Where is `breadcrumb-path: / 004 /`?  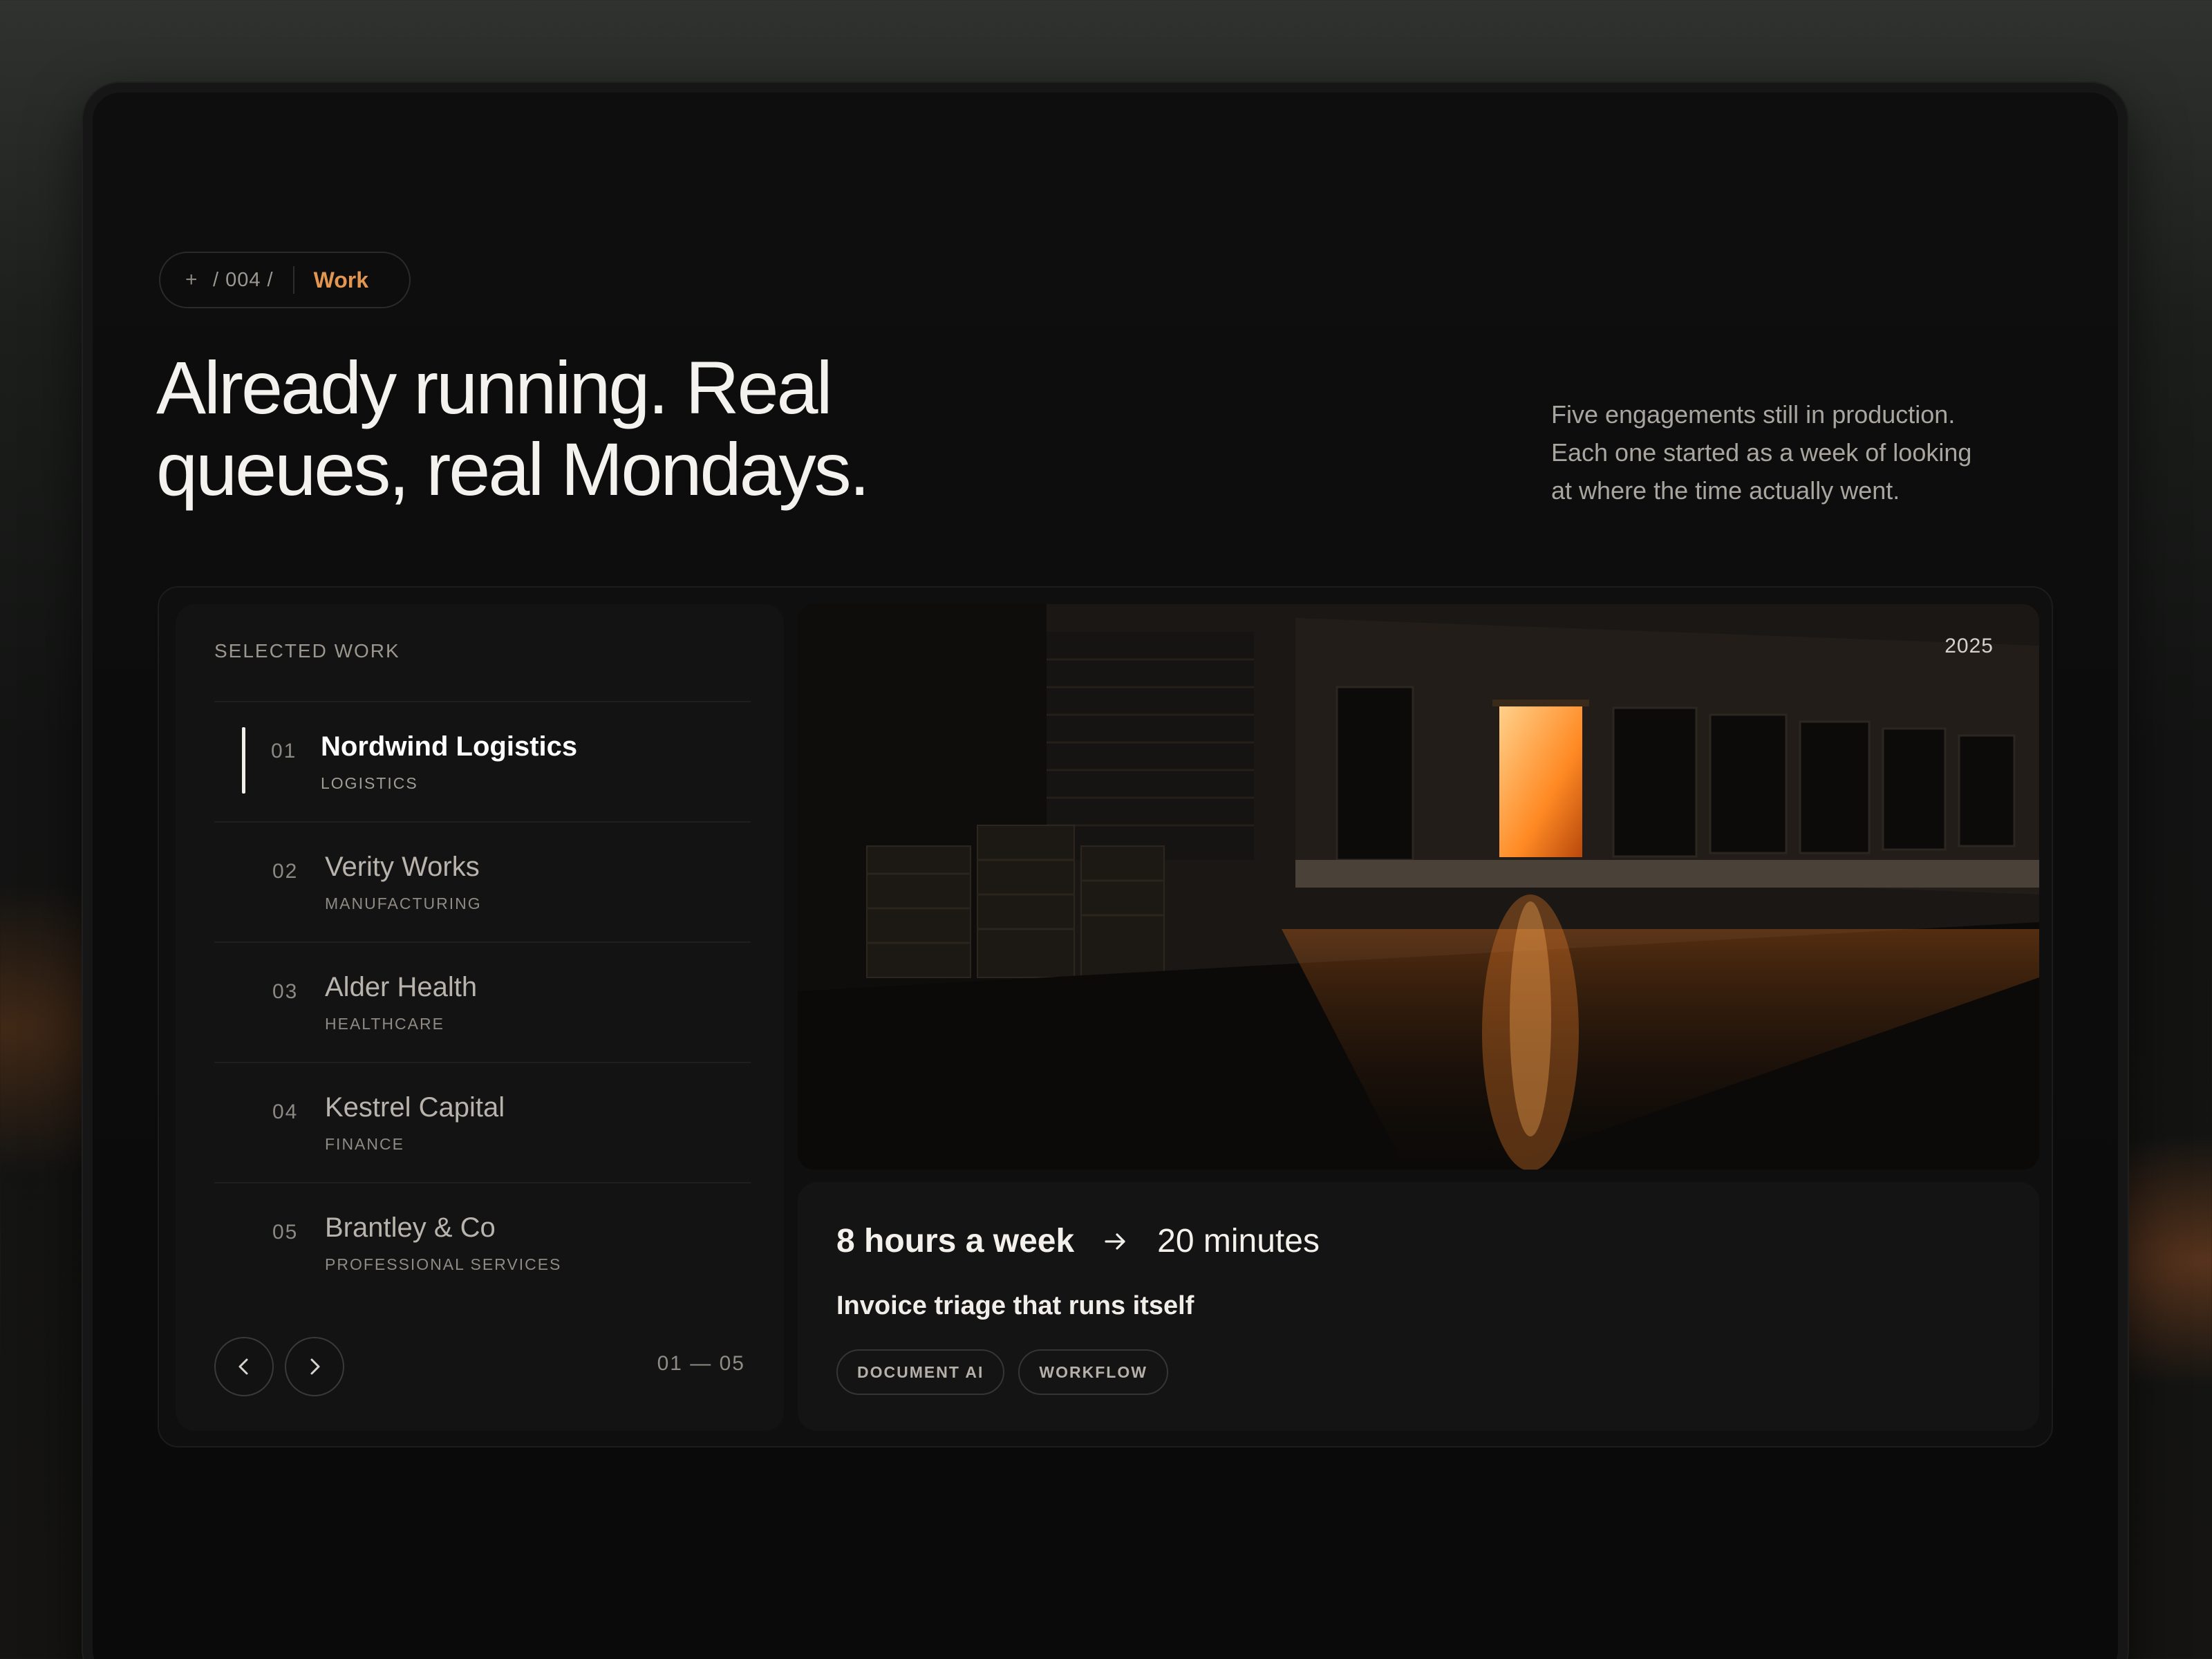 breadcrumb-path: / 004 / is located at coordinates (243, 279).